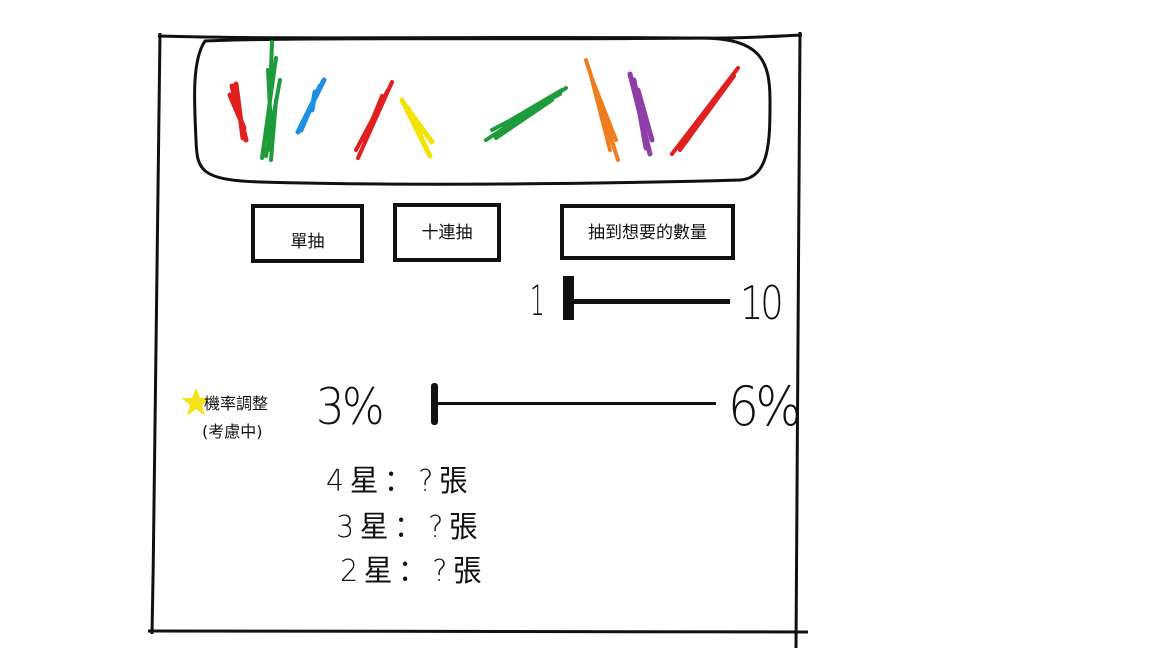 The image size is (1152, 648). I want to click on rate-min-label: 3%, so click(350, 407).